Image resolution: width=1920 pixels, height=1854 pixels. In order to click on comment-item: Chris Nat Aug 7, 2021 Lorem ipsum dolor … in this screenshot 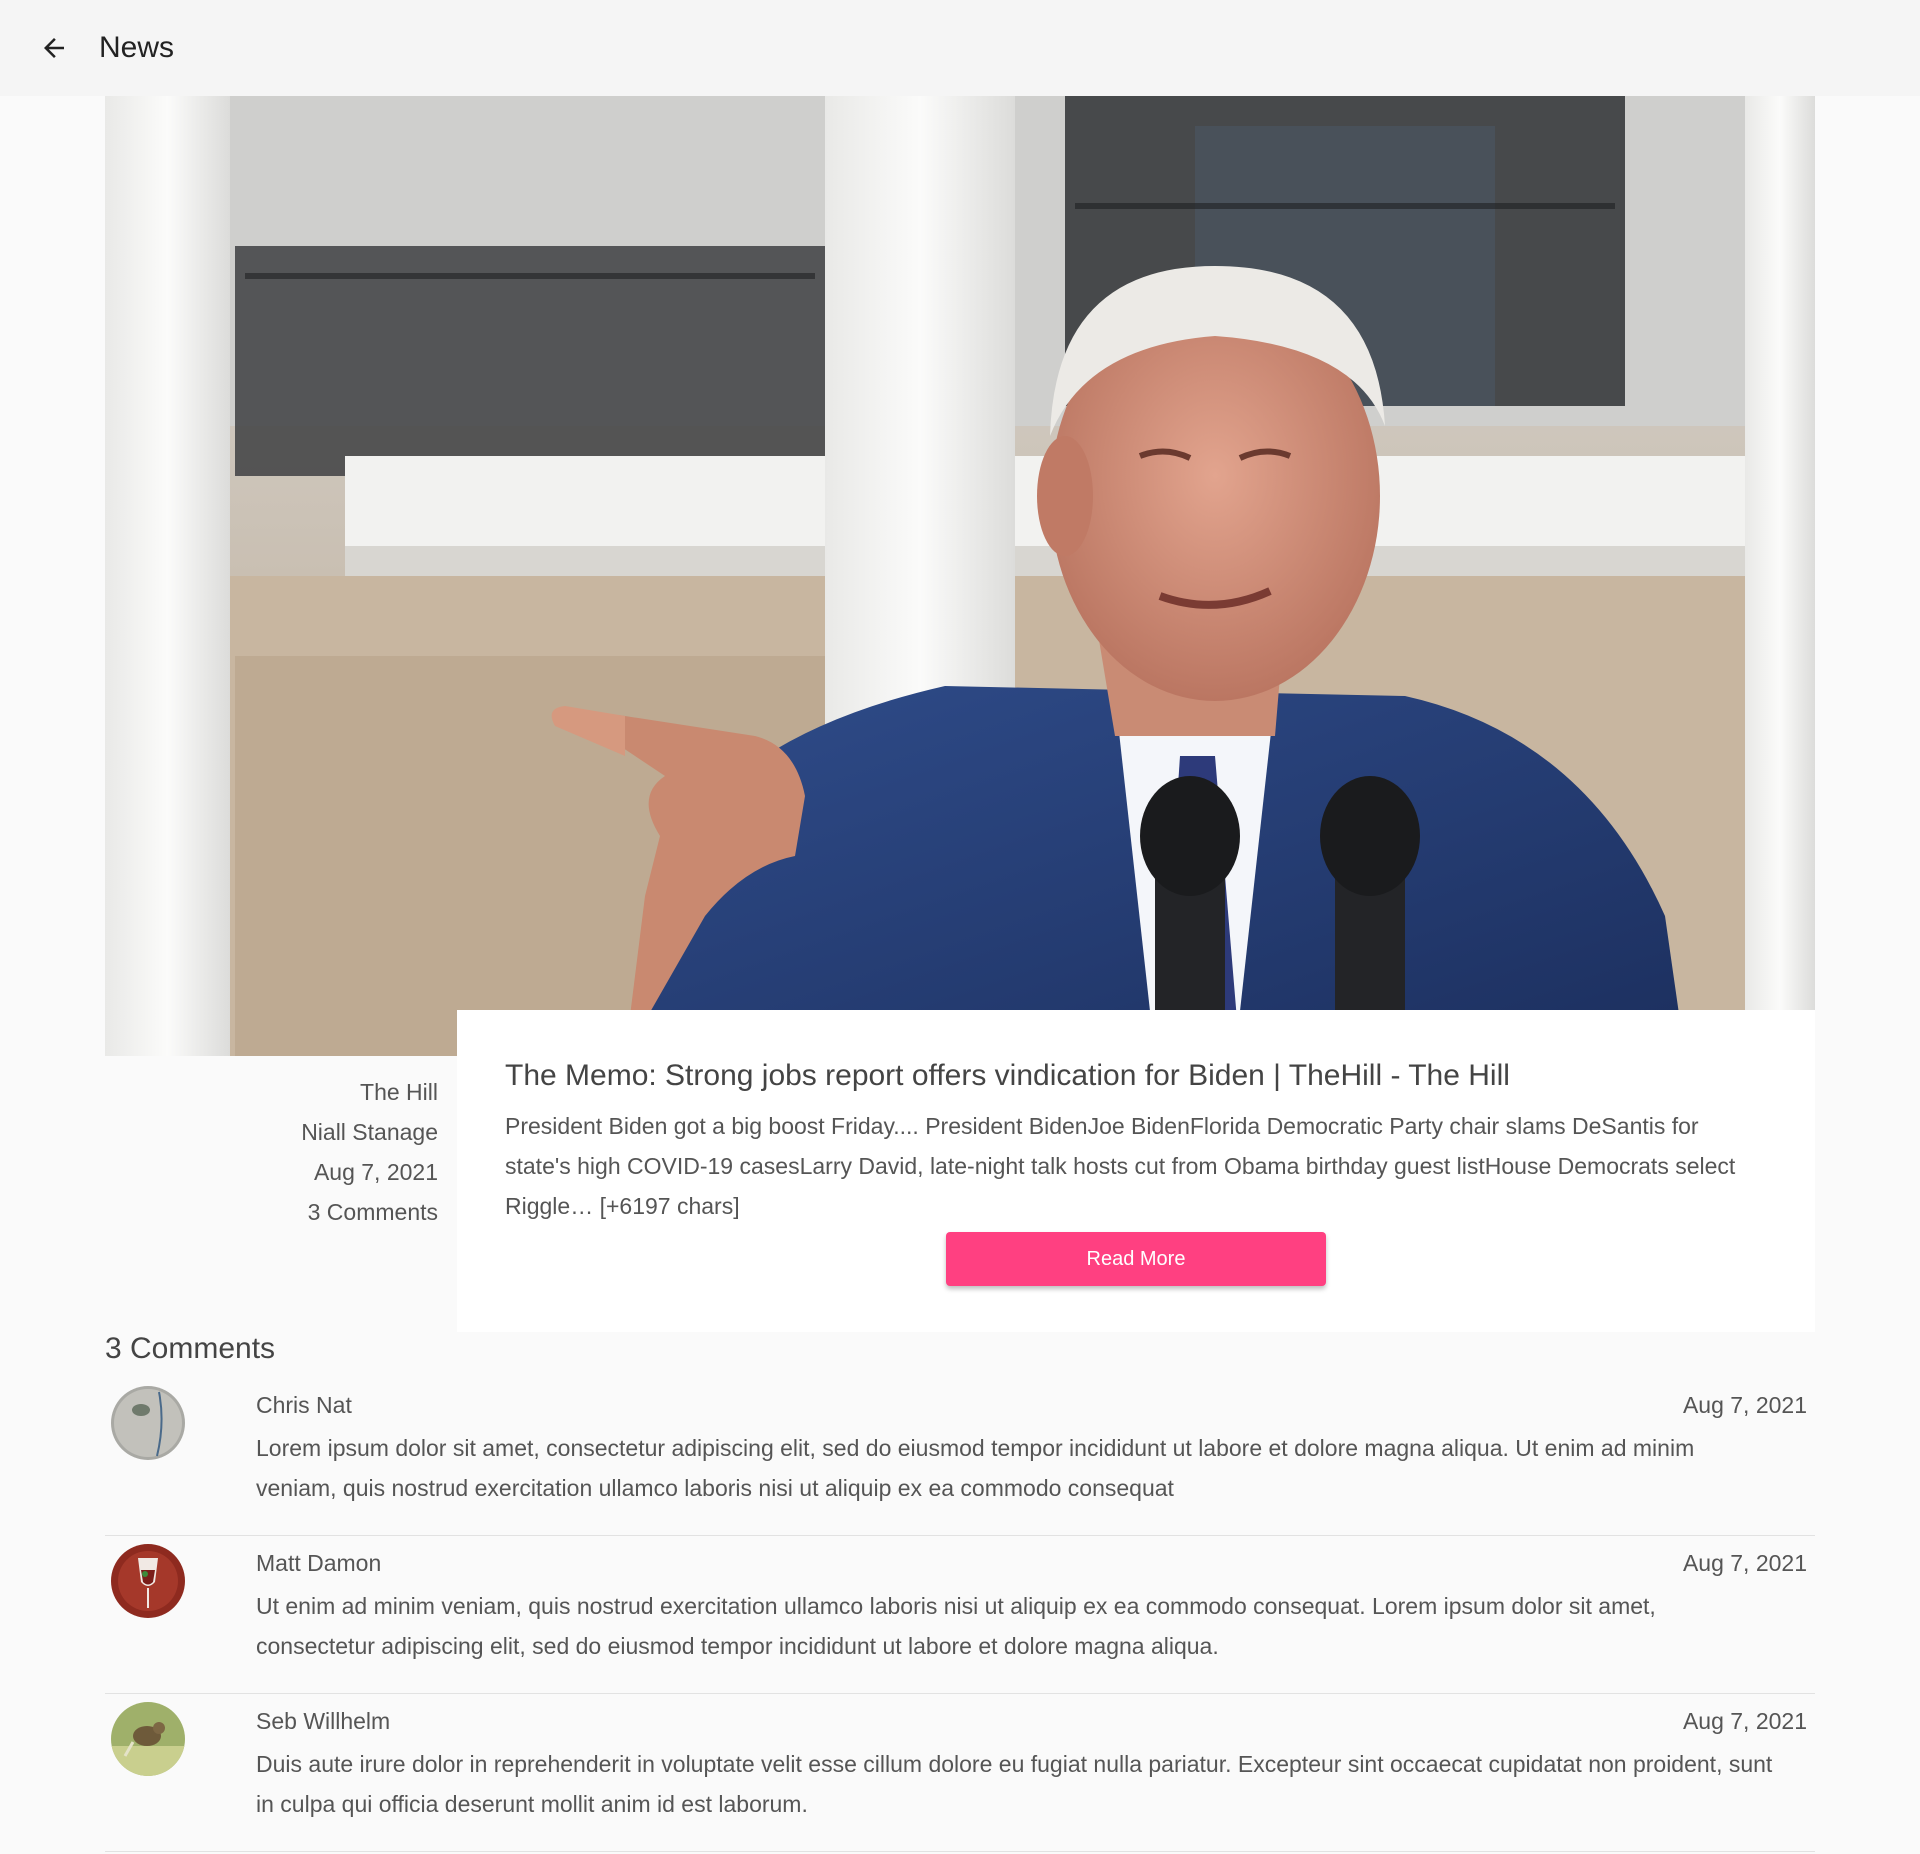, I will do `click(960, 1457)`.